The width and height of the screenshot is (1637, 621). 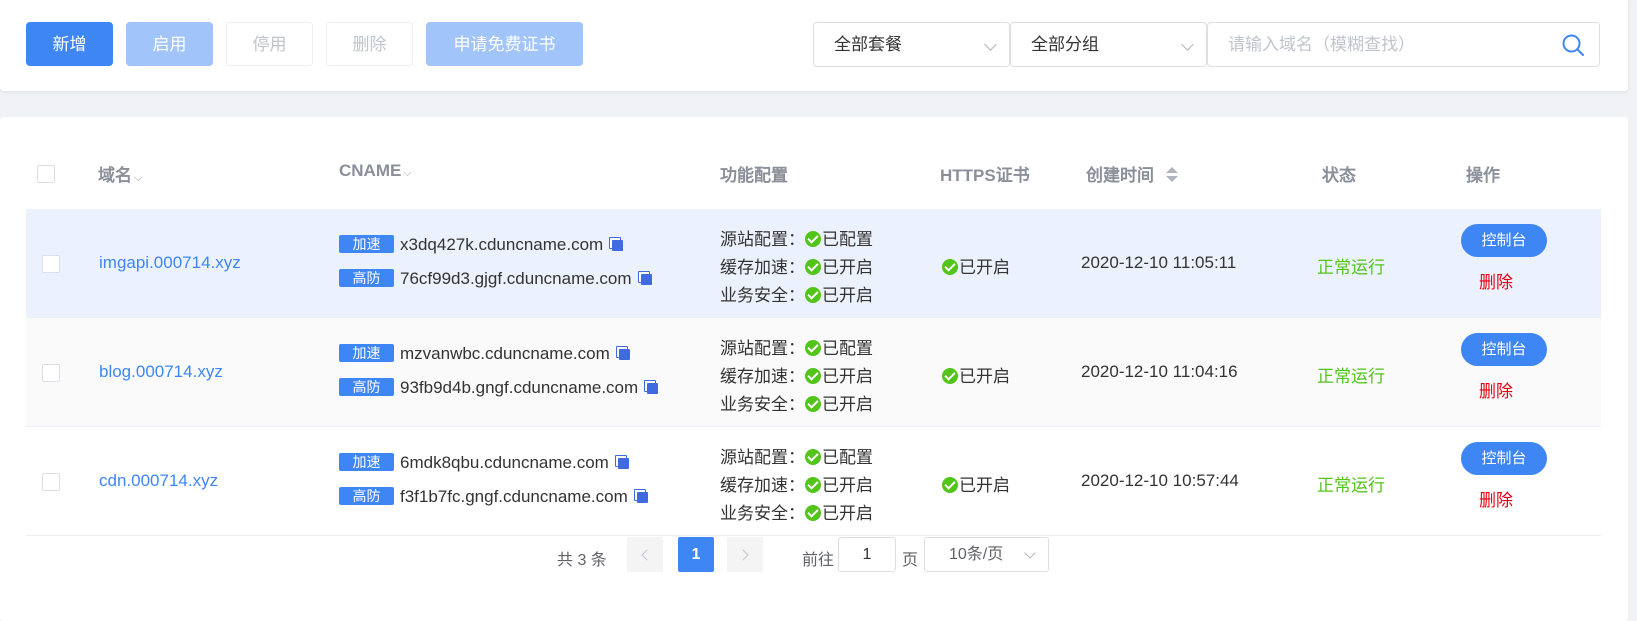 I want to click on cname-accel: 加速 mzvanwbc.cduncname.com, so click(x=484, y=354).